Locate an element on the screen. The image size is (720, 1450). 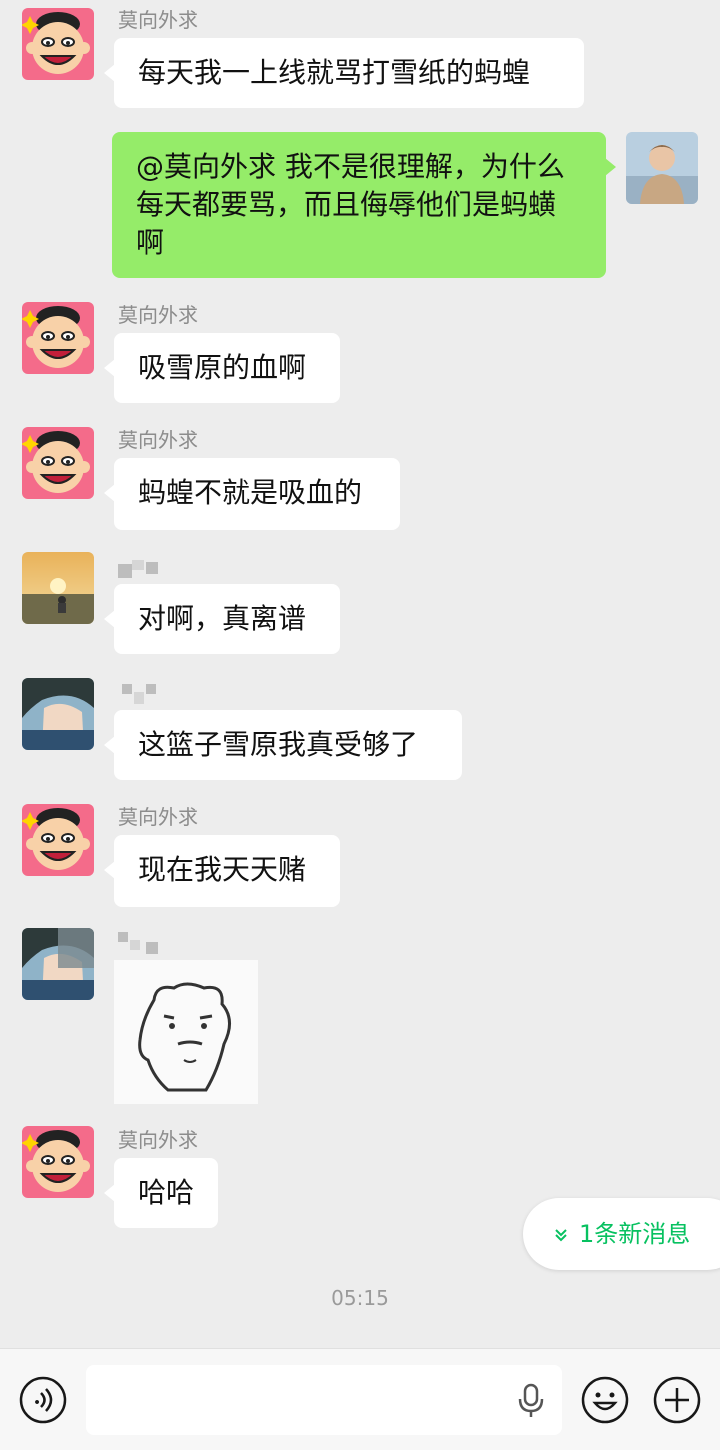
message-bubble: 哈哈 is located at coordinates (161, 1193).